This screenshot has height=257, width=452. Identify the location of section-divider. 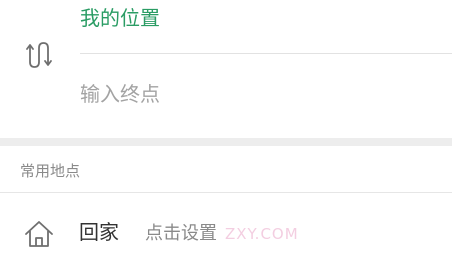
(226, 192).